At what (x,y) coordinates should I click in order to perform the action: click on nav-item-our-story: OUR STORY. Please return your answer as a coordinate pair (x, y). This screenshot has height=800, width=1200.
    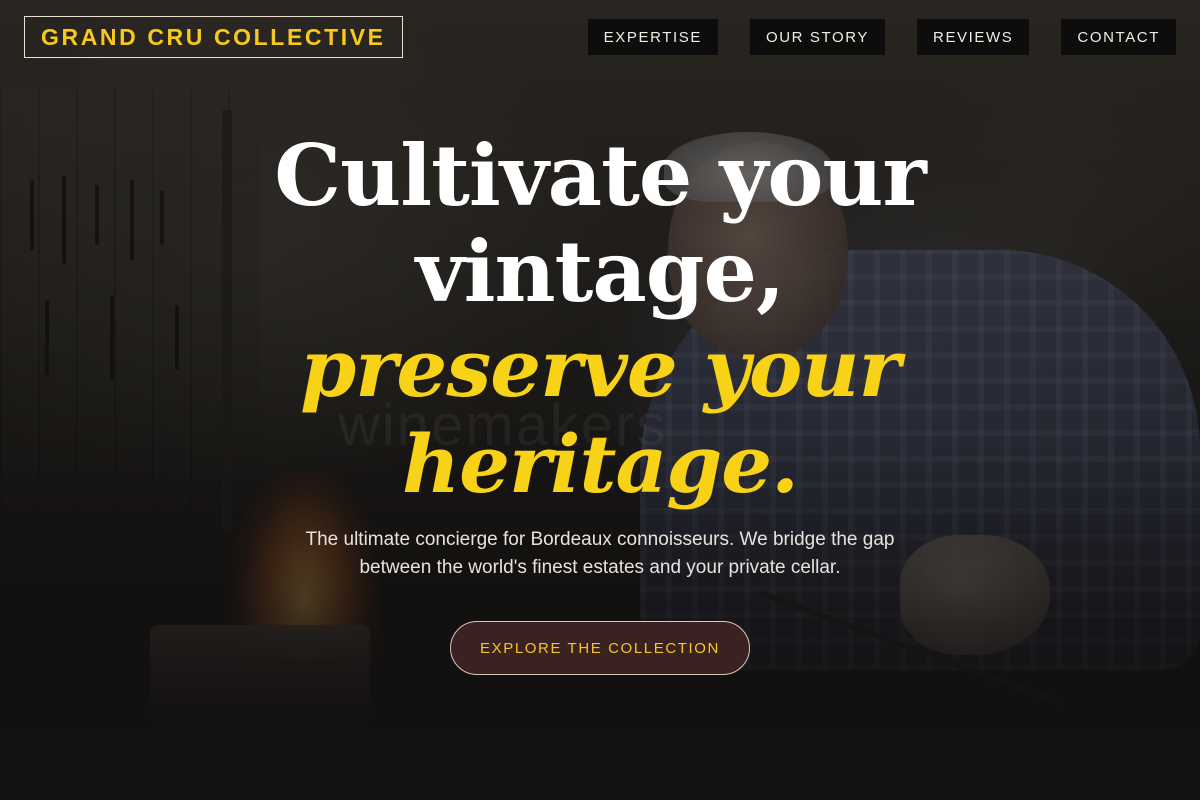
    Looking at the image, I should click on (817, 37).